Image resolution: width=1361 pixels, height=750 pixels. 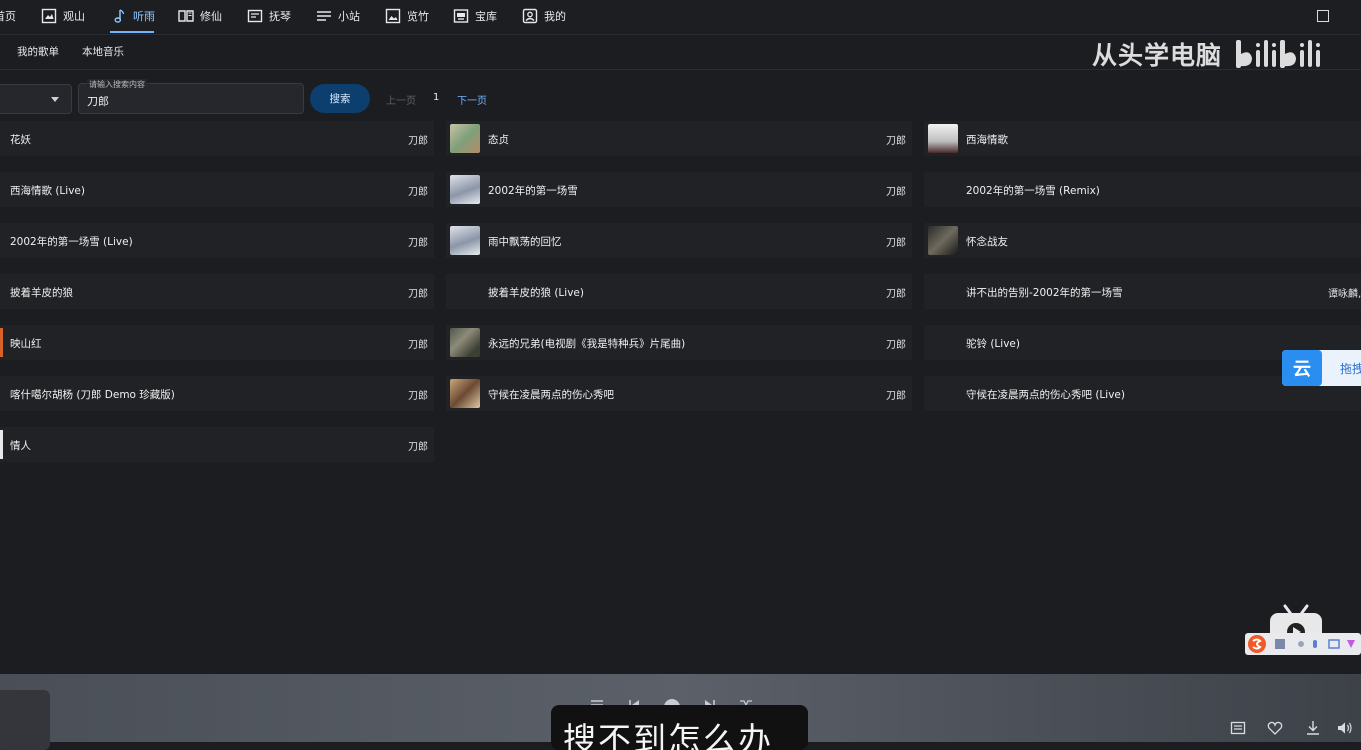 I want to click on song-title: 守候在凌晨两点的伤心秀吧, so click(x=551, y=395).